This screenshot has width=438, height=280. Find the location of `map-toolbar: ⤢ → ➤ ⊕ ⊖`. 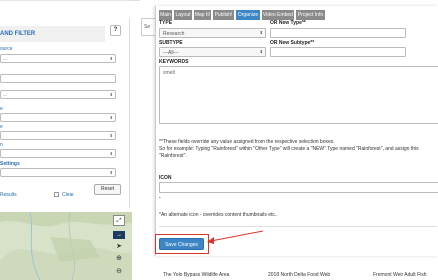

map-toolbar: ⤢ → ➤ ⊕ ⊖ is located at coordinates (120, 247).